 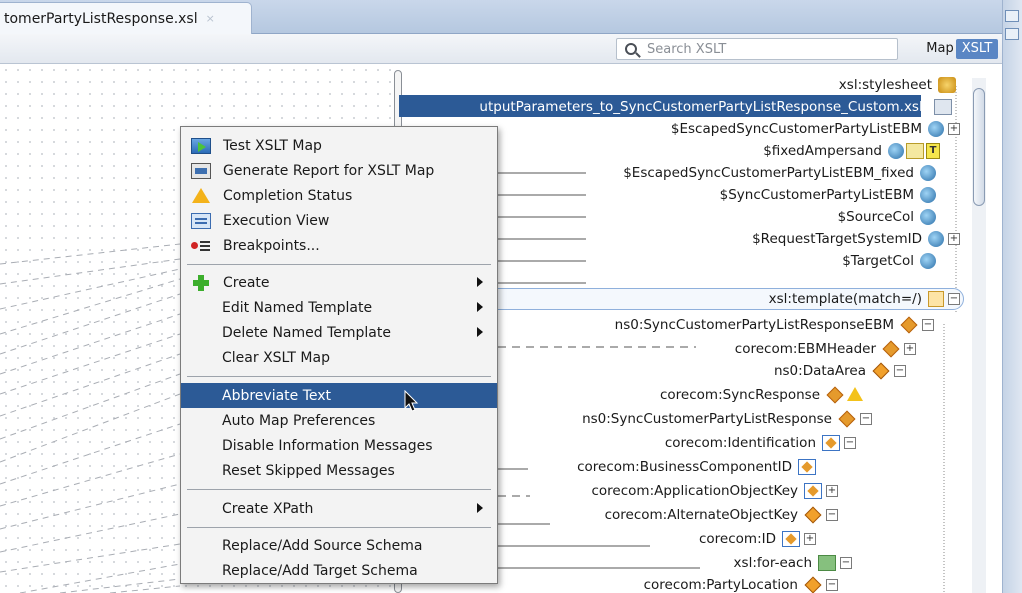 What do you see at coordinates (757, 49) in the screenshot?
I see `search-xslt-input: Search XSLT` at bounding box center [757, 49].